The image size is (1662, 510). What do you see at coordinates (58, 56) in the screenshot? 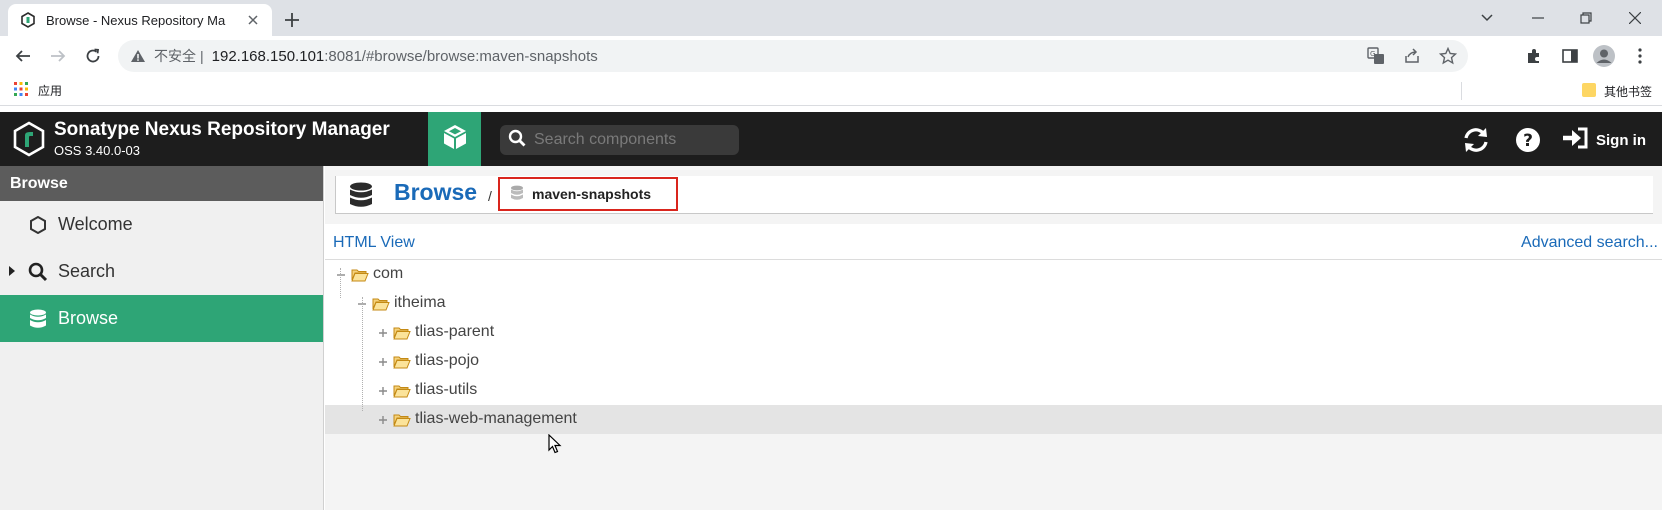
I see `forward-arrow-icon` at bounding box center [58, 56].